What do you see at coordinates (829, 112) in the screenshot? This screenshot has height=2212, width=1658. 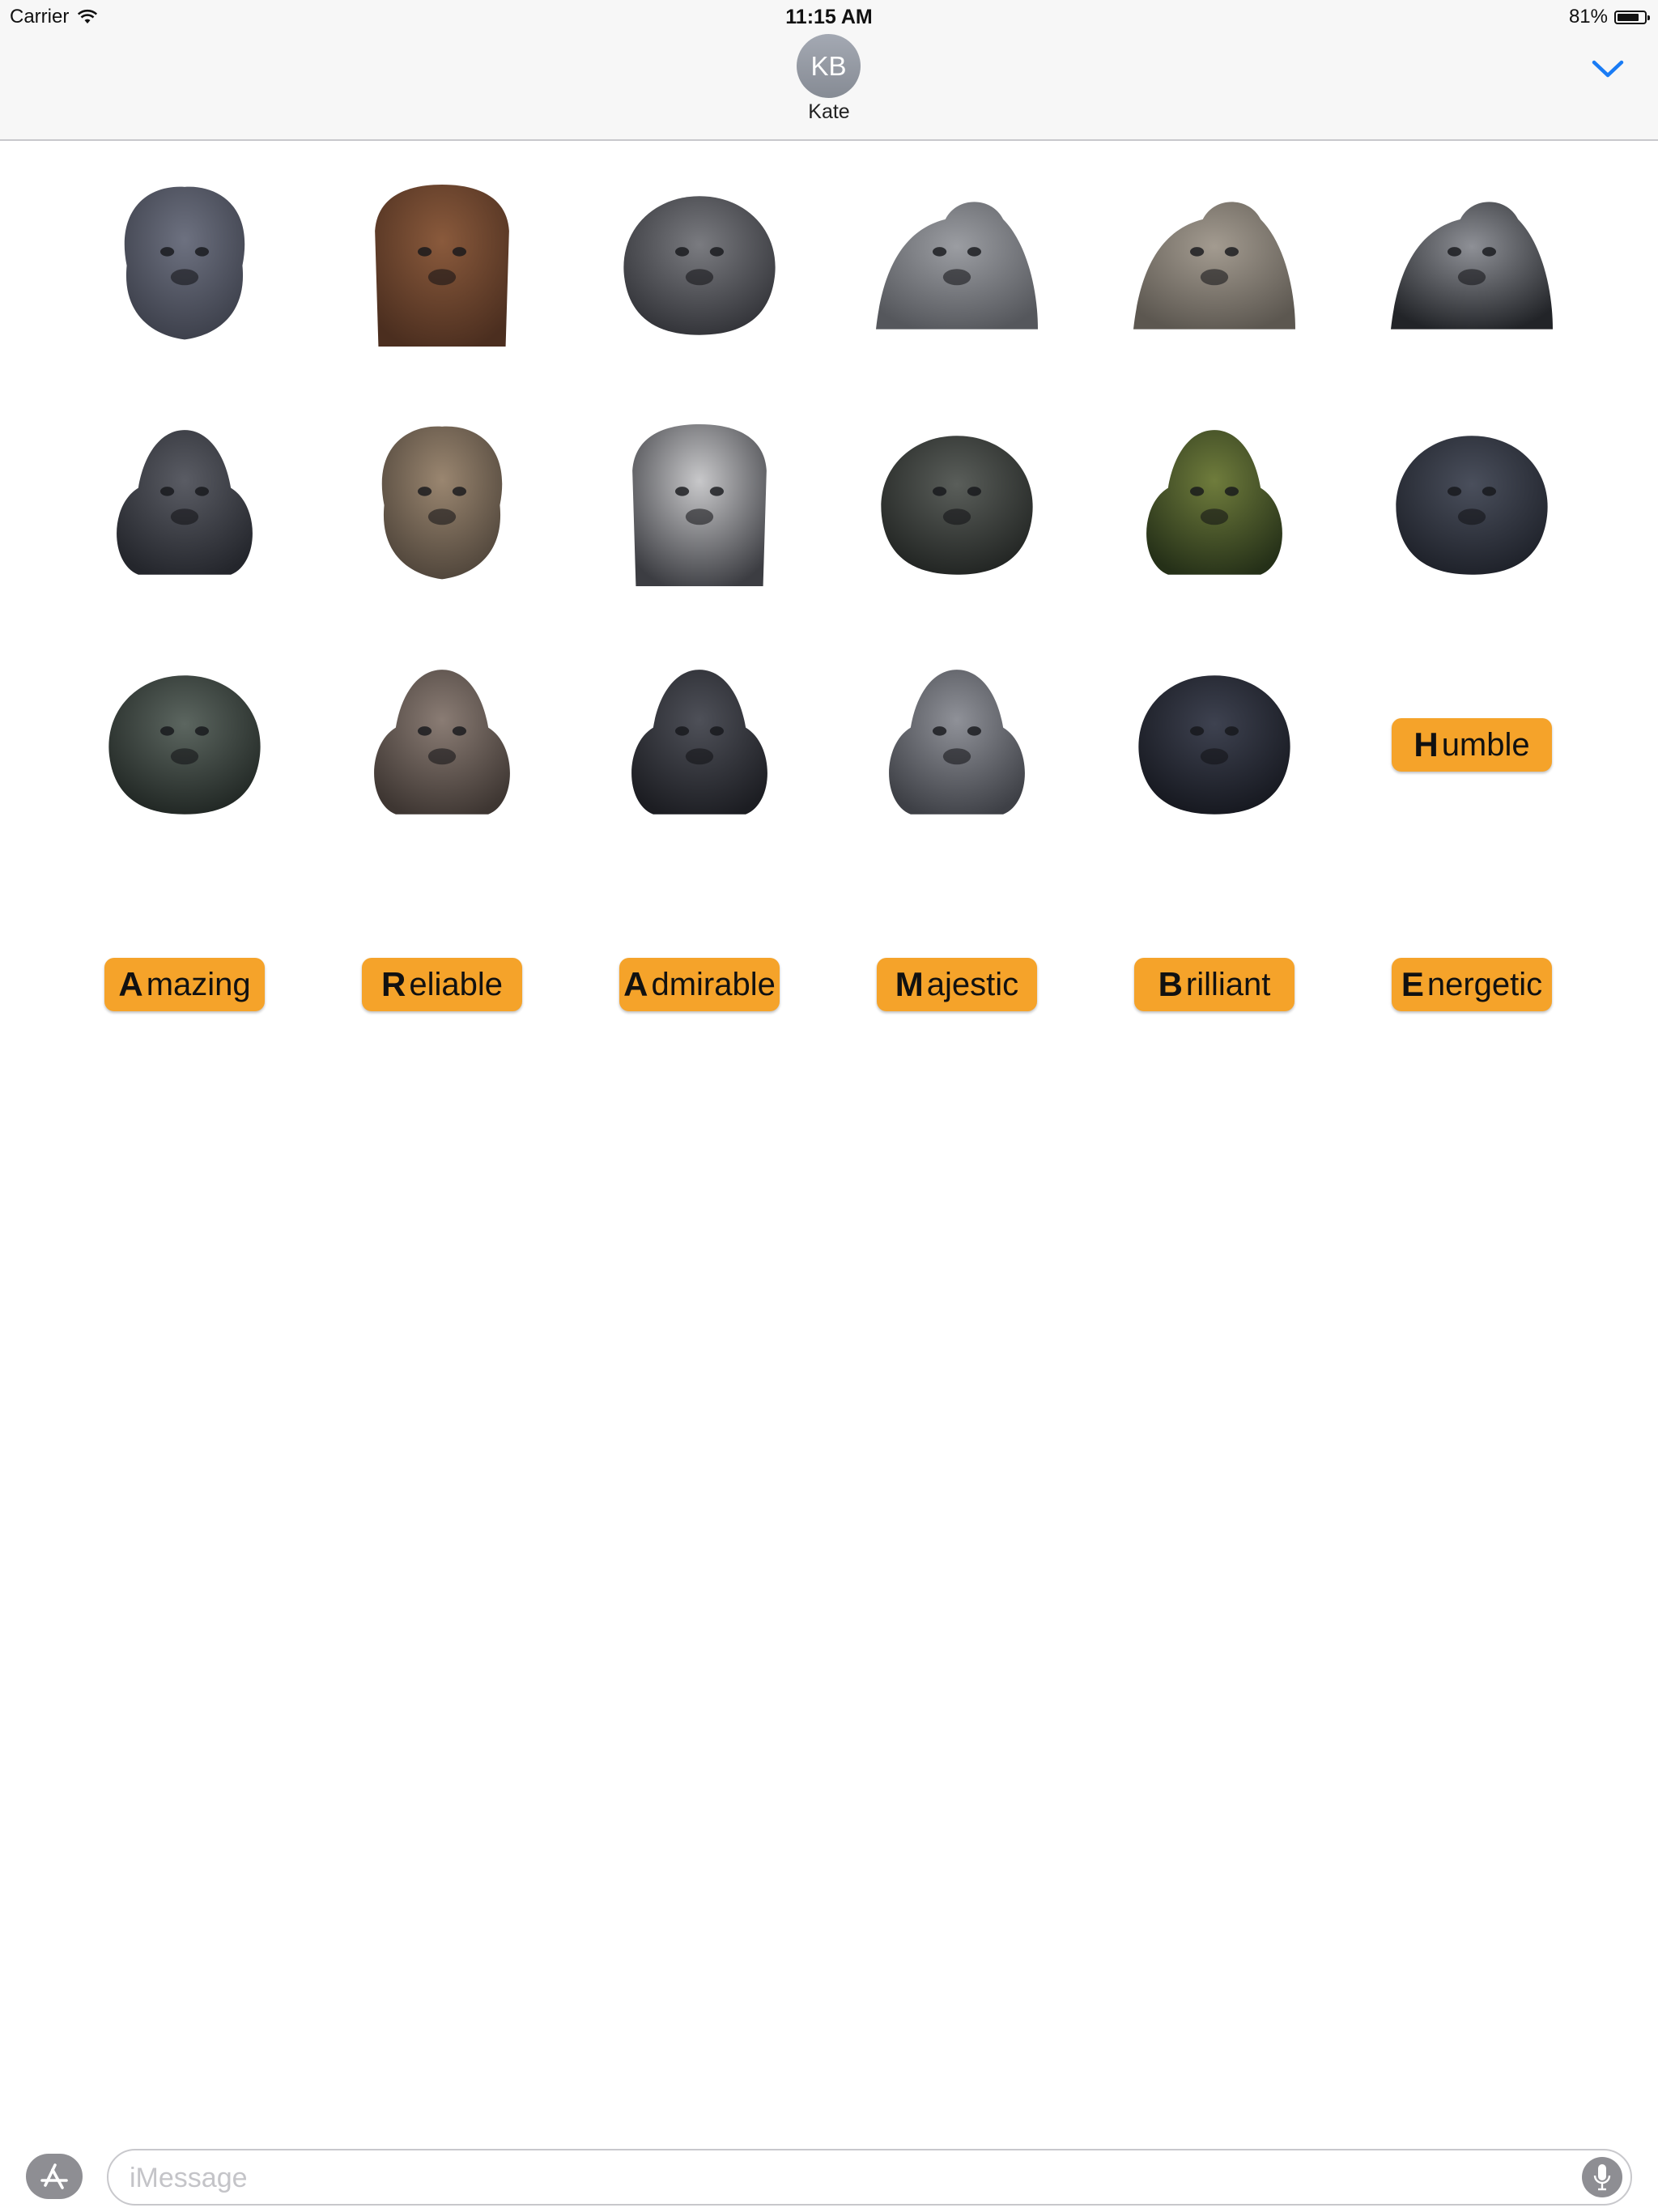 I see `contact-name: Kate` at bounding box center [829, 112].